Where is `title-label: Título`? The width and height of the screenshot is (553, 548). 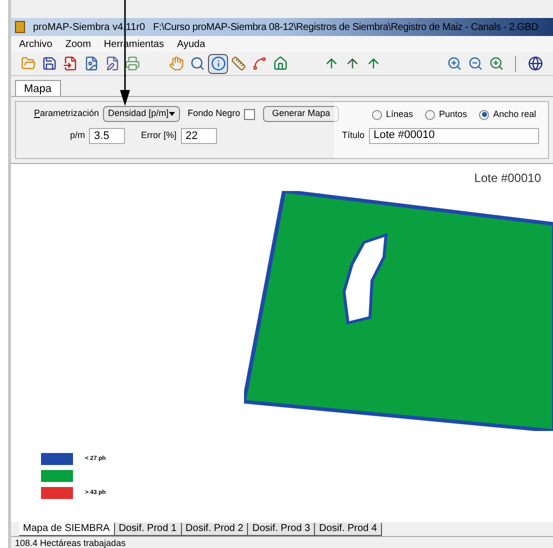 title-label: Título is located at coordinates (353, 135).